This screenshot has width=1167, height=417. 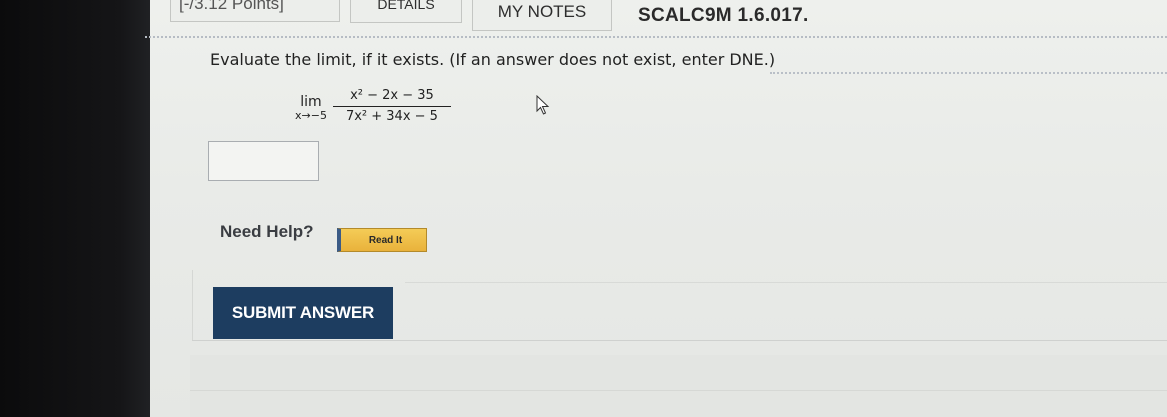 What do you see at coordinates (385, 240) in the screenshot?
I see `read-it-label: Read It` at bounding box center [385, 240].